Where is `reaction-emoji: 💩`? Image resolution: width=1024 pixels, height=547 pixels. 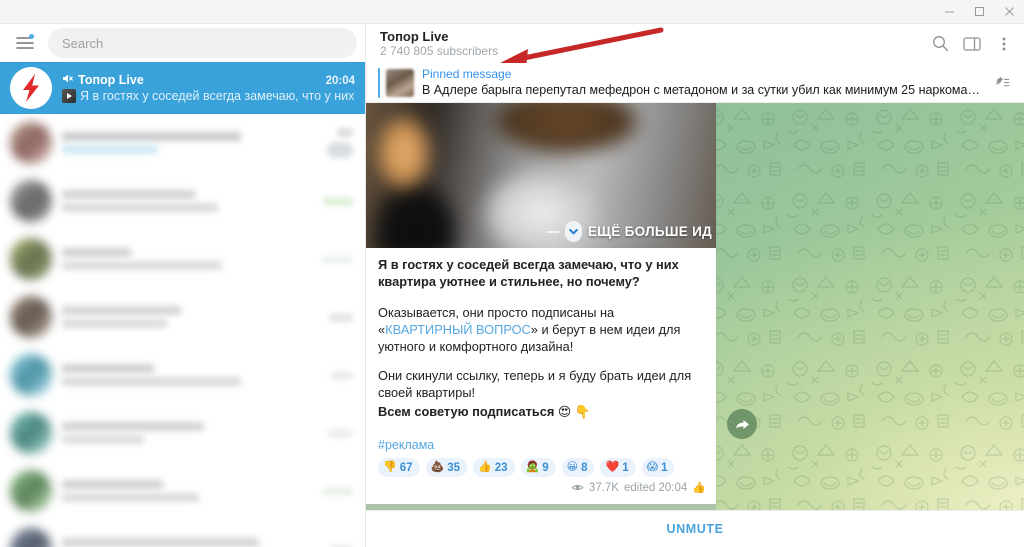 reaction-emoji: 💩 is located at coordinates (437, 467).